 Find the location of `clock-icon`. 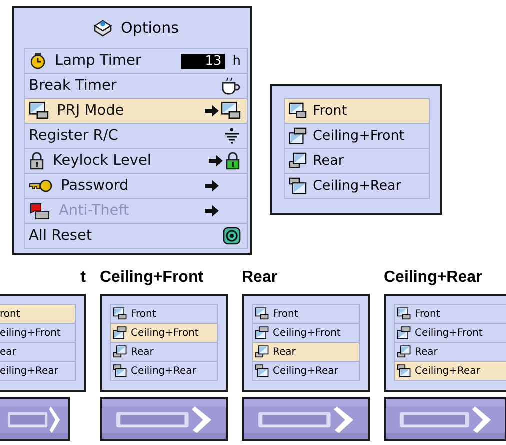

clock-icon is located at coordinates (38, 61).